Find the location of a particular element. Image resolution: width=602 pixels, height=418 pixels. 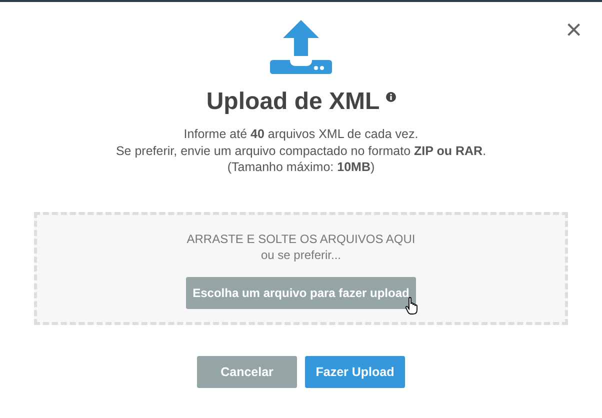

description-text: (Tamanho máximo: 10MB) is located at coordinates (301, 167).